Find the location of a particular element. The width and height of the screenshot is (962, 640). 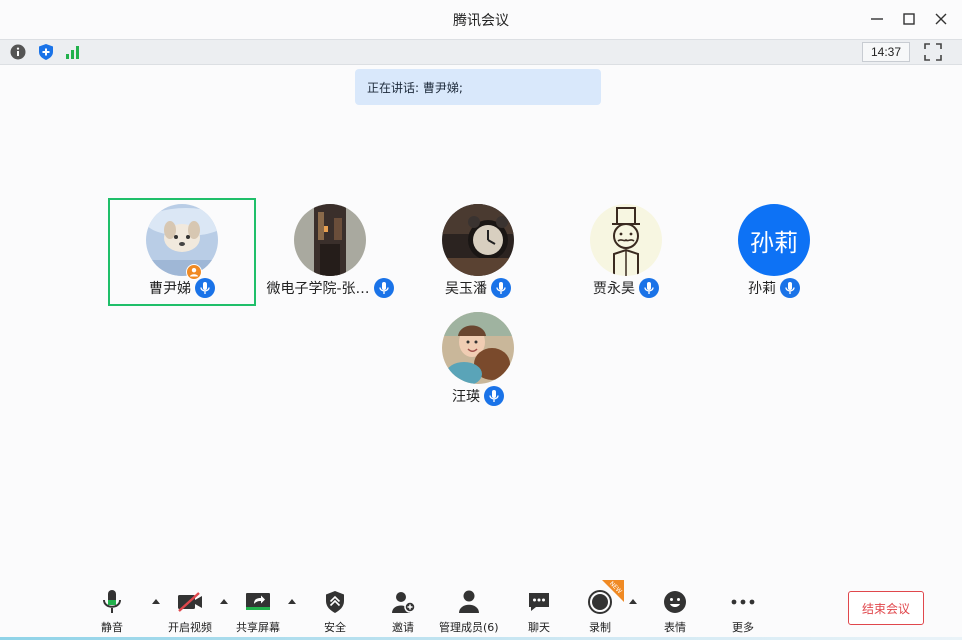

participant-name: 贾永昊 is located at coordinates (614, 289).